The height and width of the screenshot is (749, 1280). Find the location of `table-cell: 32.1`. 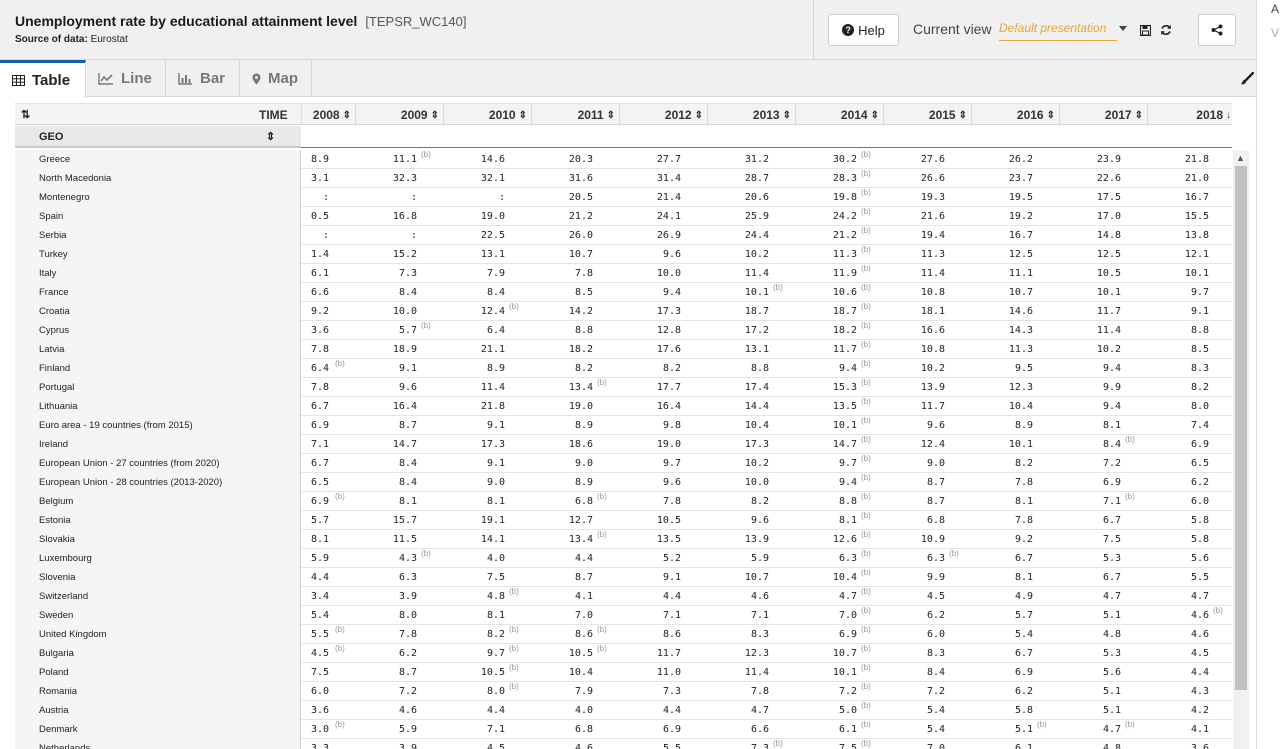

table-cell: 32.1 is located at coordinates (474, 178).